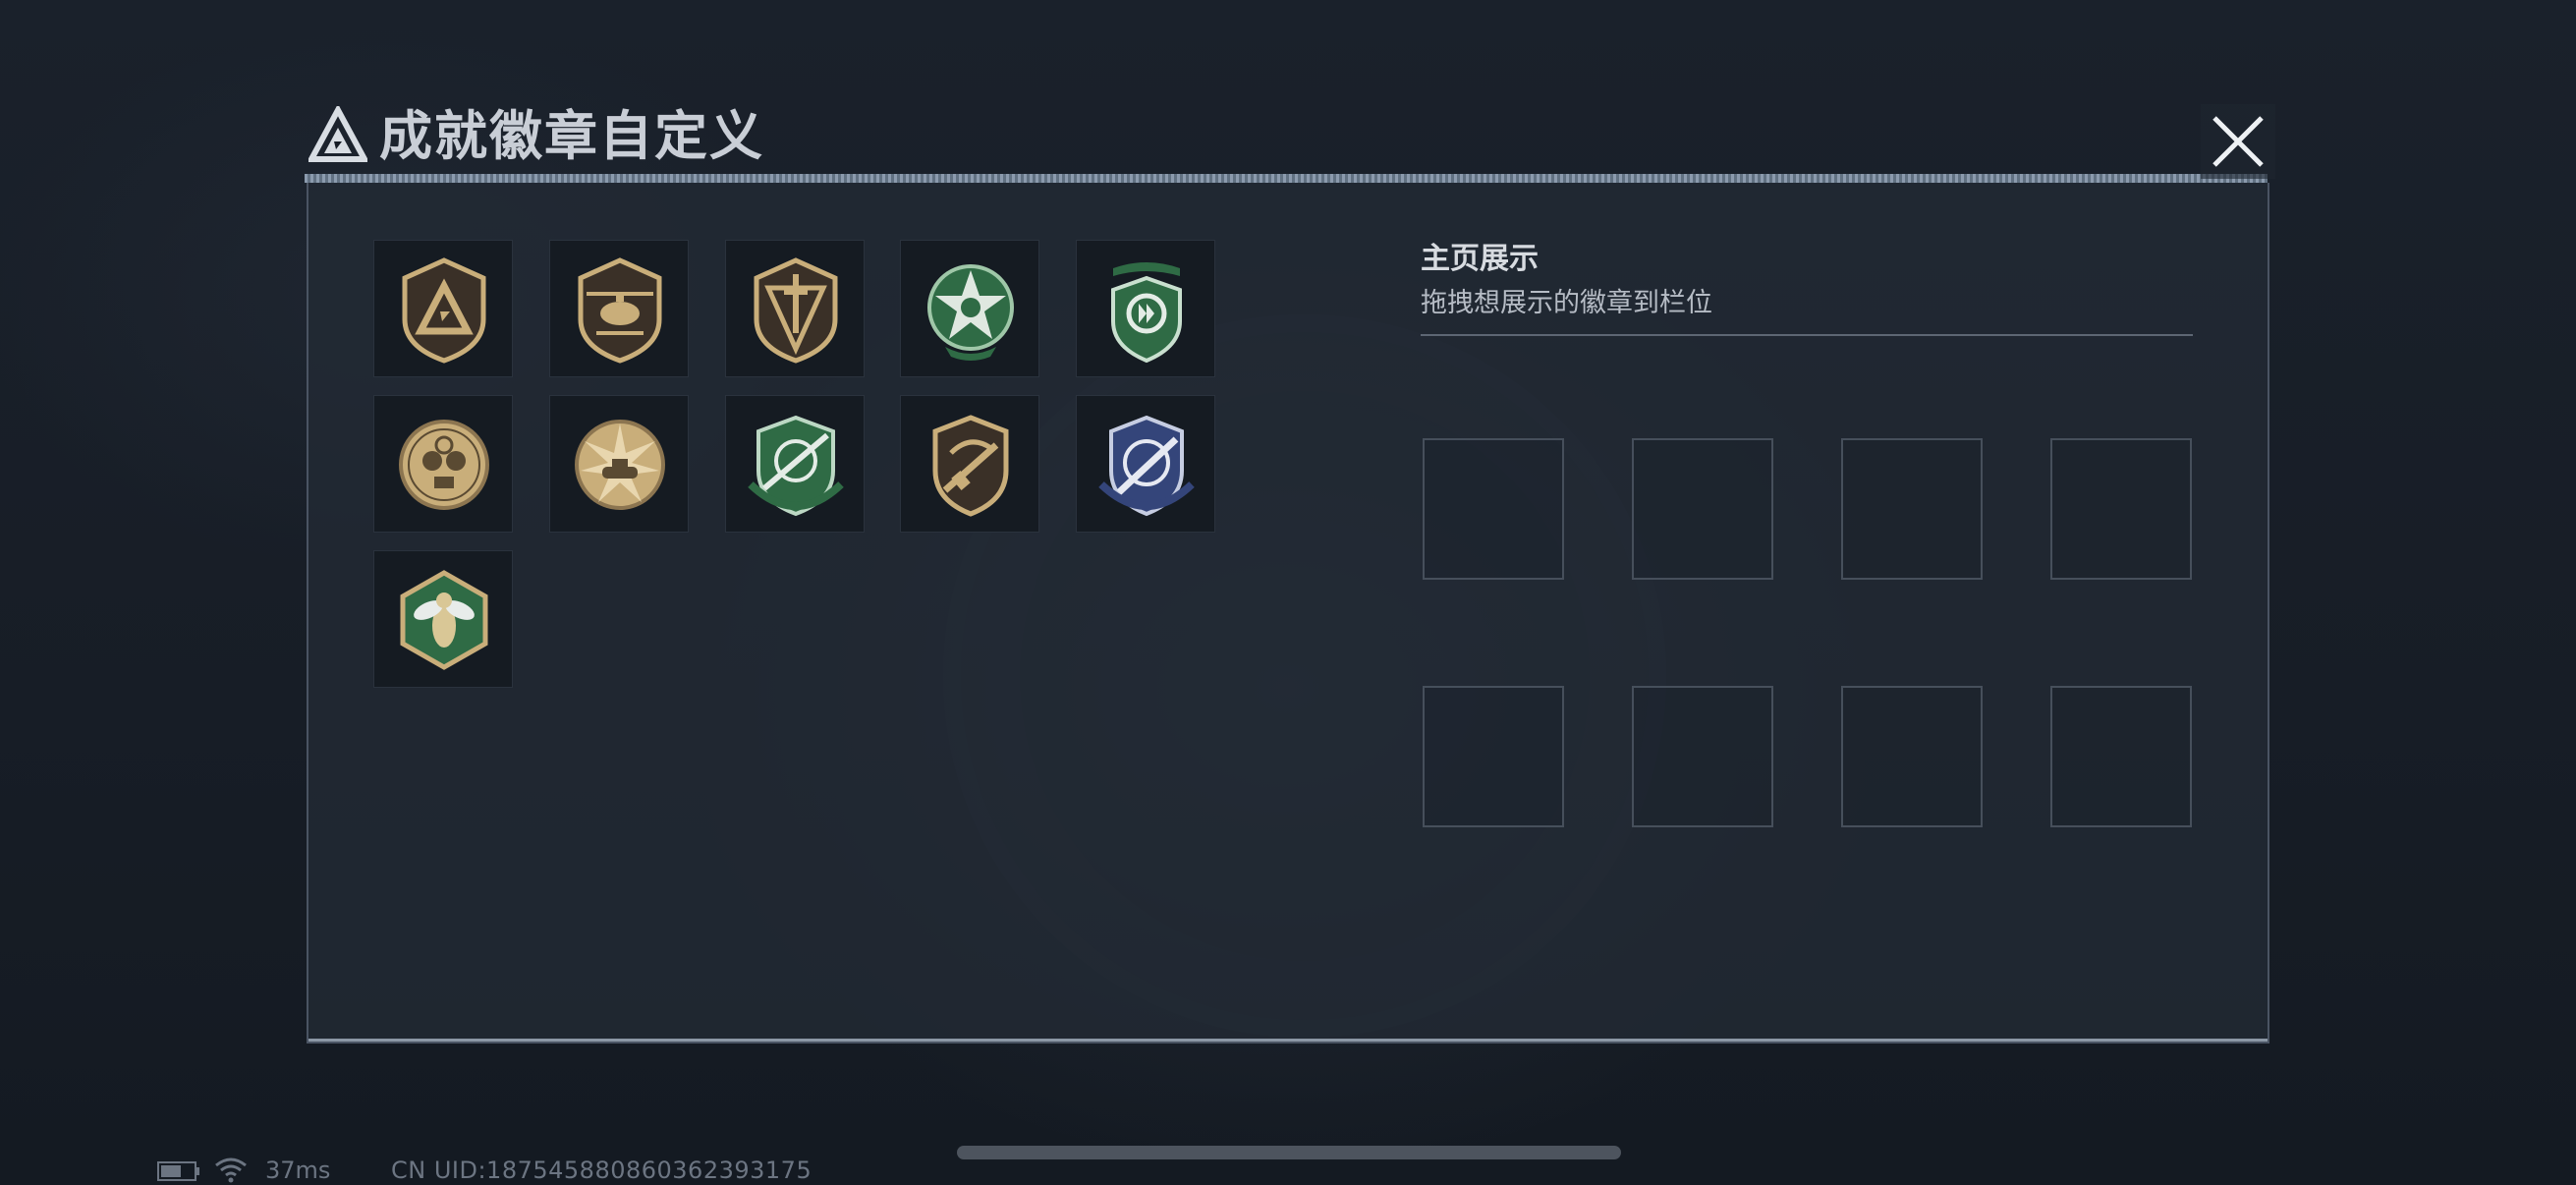 Image resolution: width=2576 pixels, height=1185 pixels. I want to click on blue-rifle-shield-badge-icon, so click(1146, 466).